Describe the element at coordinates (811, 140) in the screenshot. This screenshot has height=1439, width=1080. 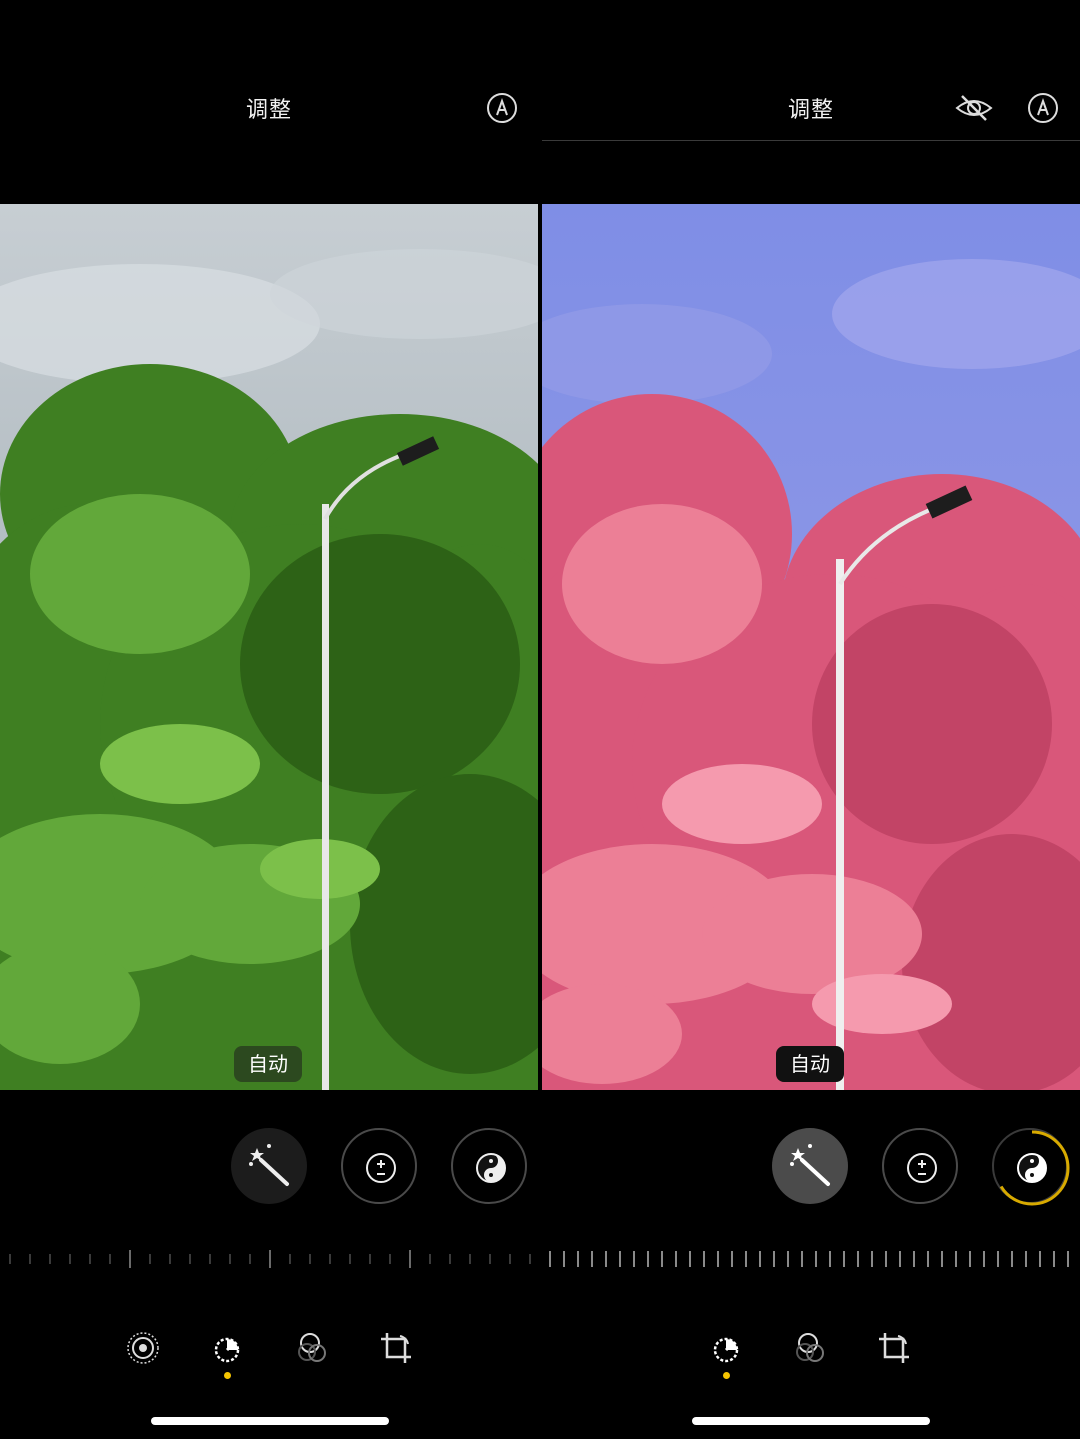
I see `header-divider` at that location.